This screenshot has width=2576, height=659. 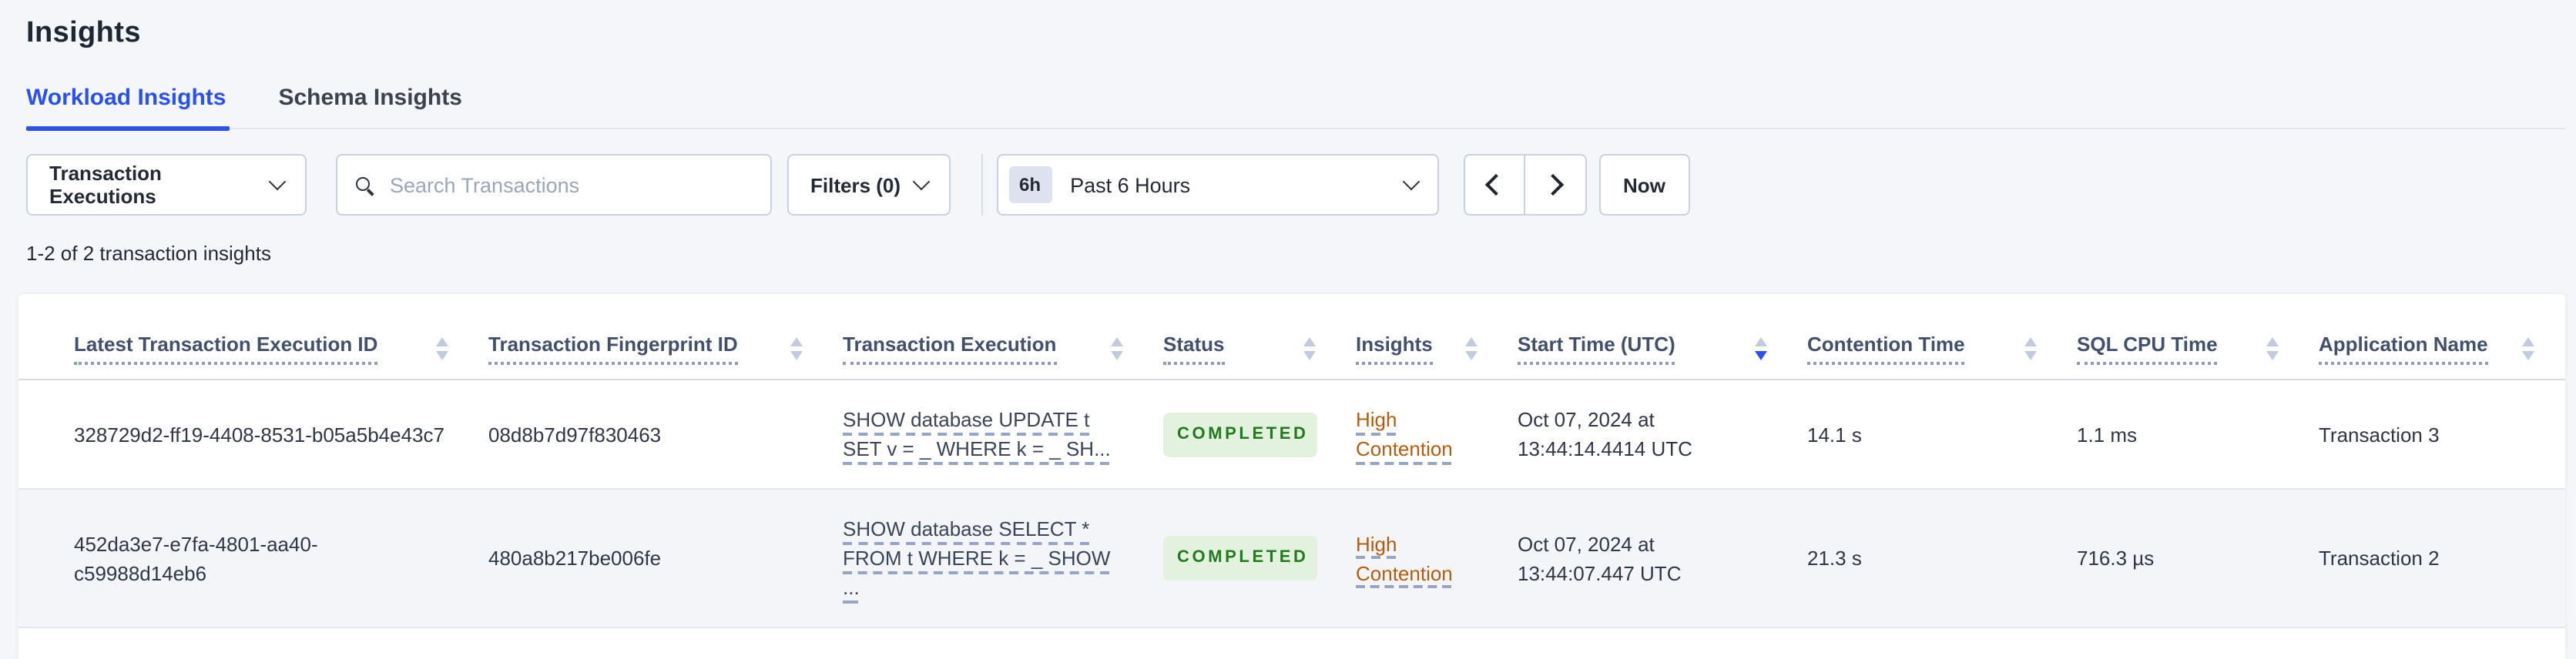 I want to click on time-next-button, so click(x=1555, y=185).